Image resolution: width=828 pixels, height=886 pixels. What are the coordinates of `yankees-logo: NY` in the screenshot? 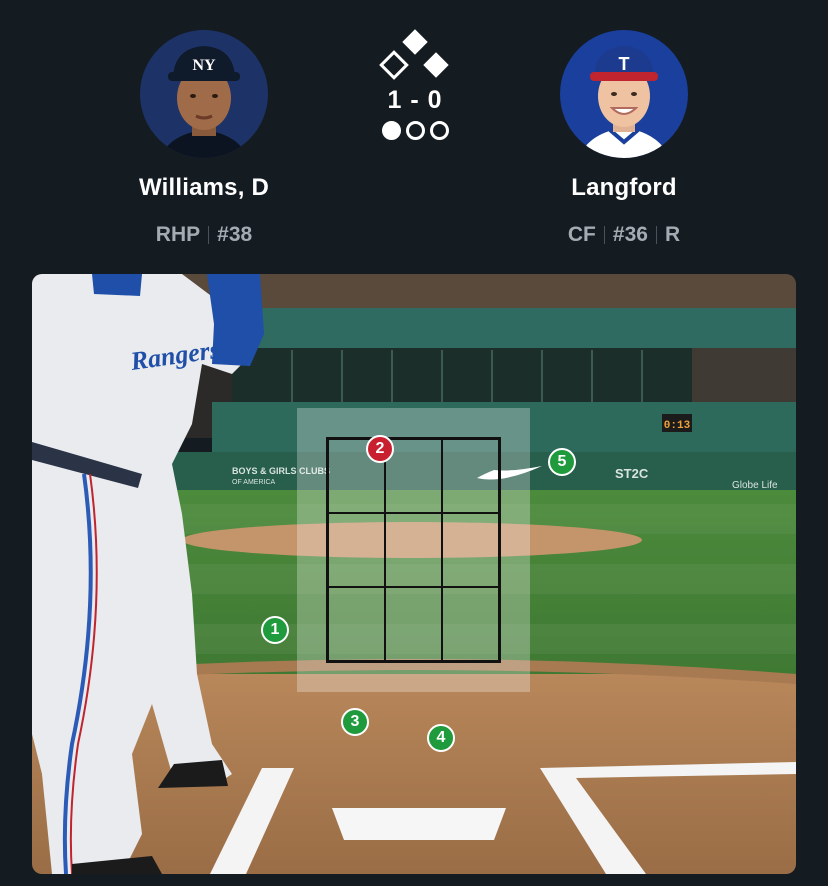 It's located at (204, 65).